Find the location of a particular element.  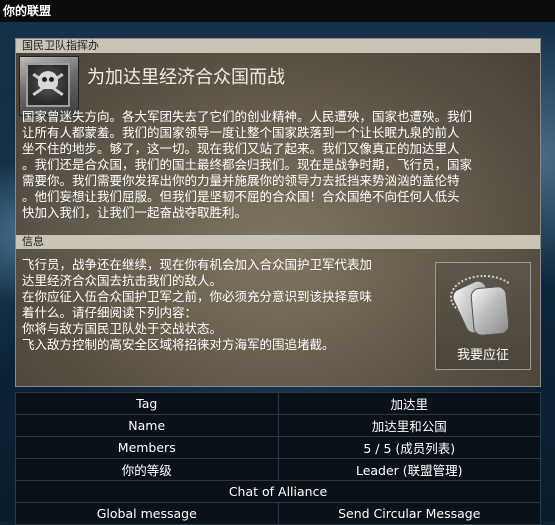

row-label-name: Name is located at coordinates (147, 425).